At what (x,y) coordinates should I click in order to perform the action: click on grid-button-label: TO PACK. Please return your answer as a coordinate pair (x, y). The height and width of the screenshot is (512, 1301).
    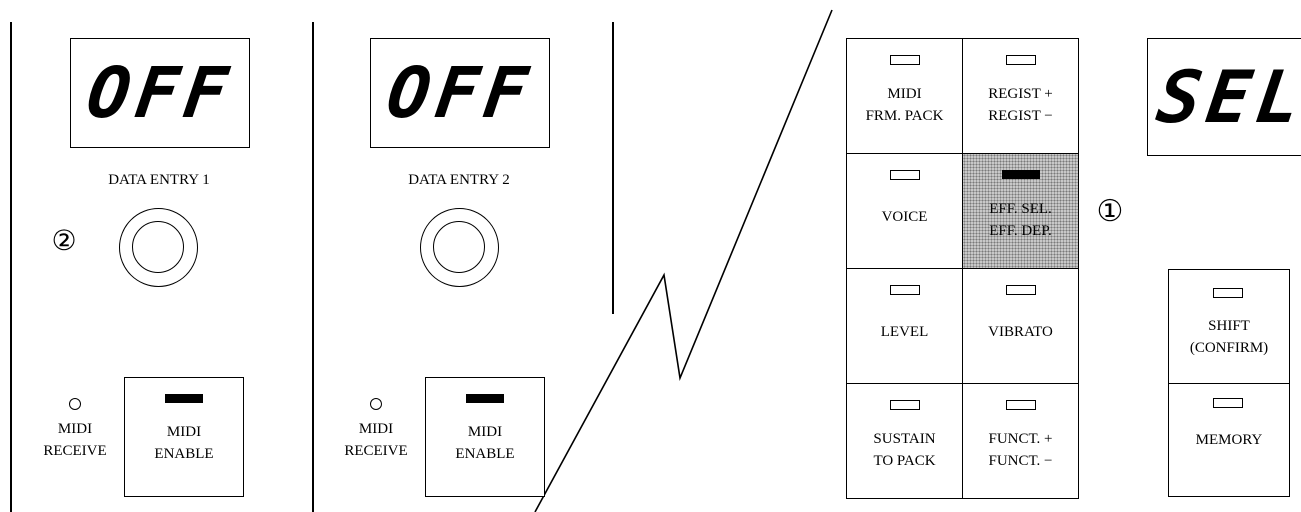
    Looking at the image, I should click on (904, 461).